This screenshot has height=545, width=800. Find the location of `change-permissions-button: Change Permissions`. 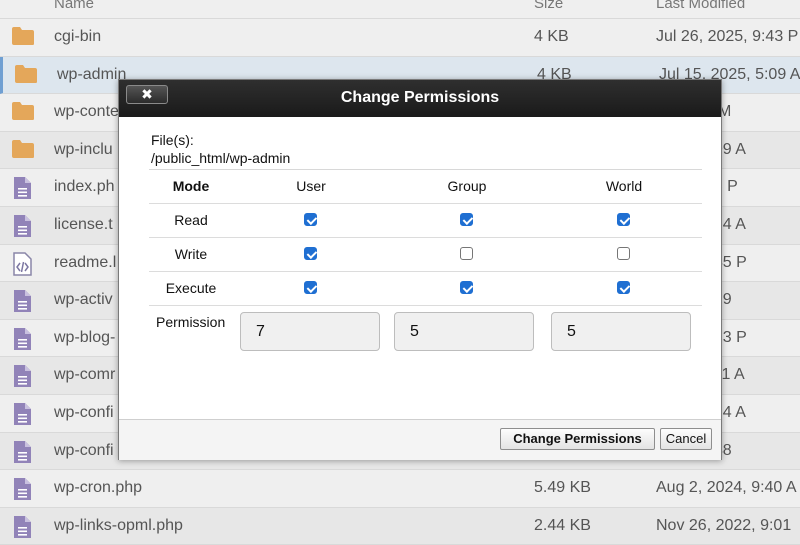

change-permissions-button: Change Permissions is located at coordinates (577, 439).